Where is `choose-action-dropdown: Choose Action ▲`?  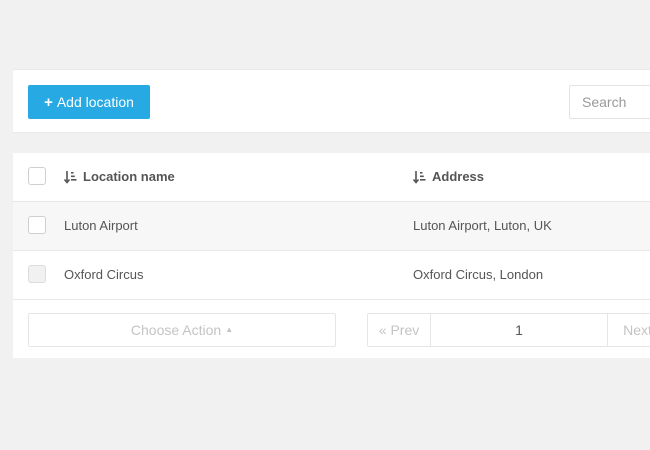 choose-action-dropdown: Choose Action ▲ is located at coordinates (182, 330).